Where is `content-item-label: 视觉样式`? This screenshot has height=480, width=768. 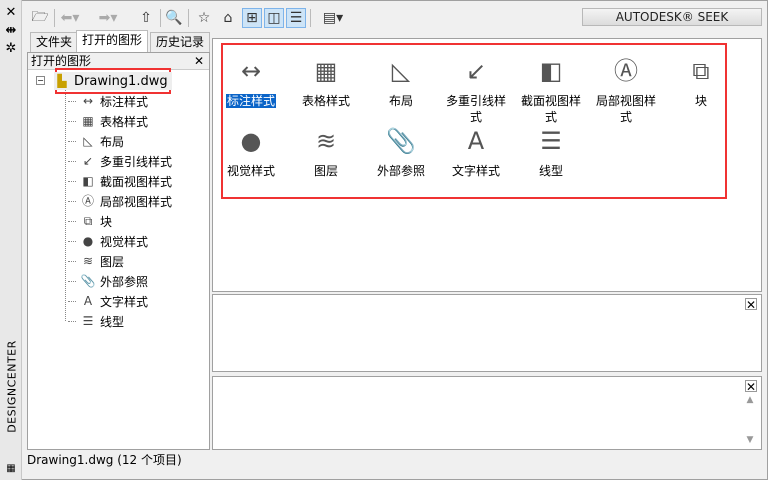
content-item-label: 视觉样式 is located at coordinates (250, 171).